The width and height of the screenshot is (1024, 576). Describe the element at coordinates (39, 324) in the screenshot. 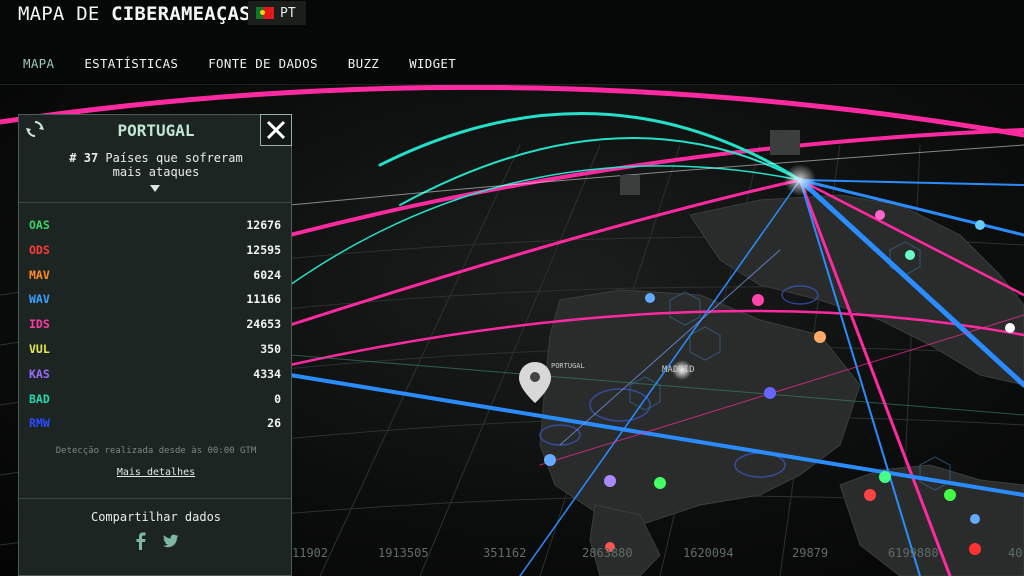

I see `stat-label: IDS` at that location.